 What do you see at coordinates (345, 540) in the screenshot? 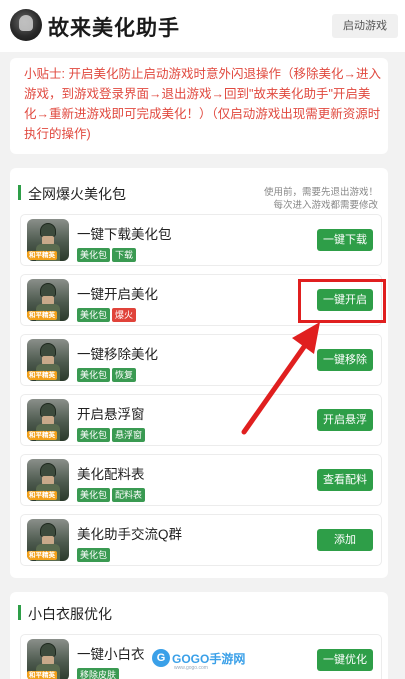
I see `add-group-button: 添加` at bounding box center [345, 540].